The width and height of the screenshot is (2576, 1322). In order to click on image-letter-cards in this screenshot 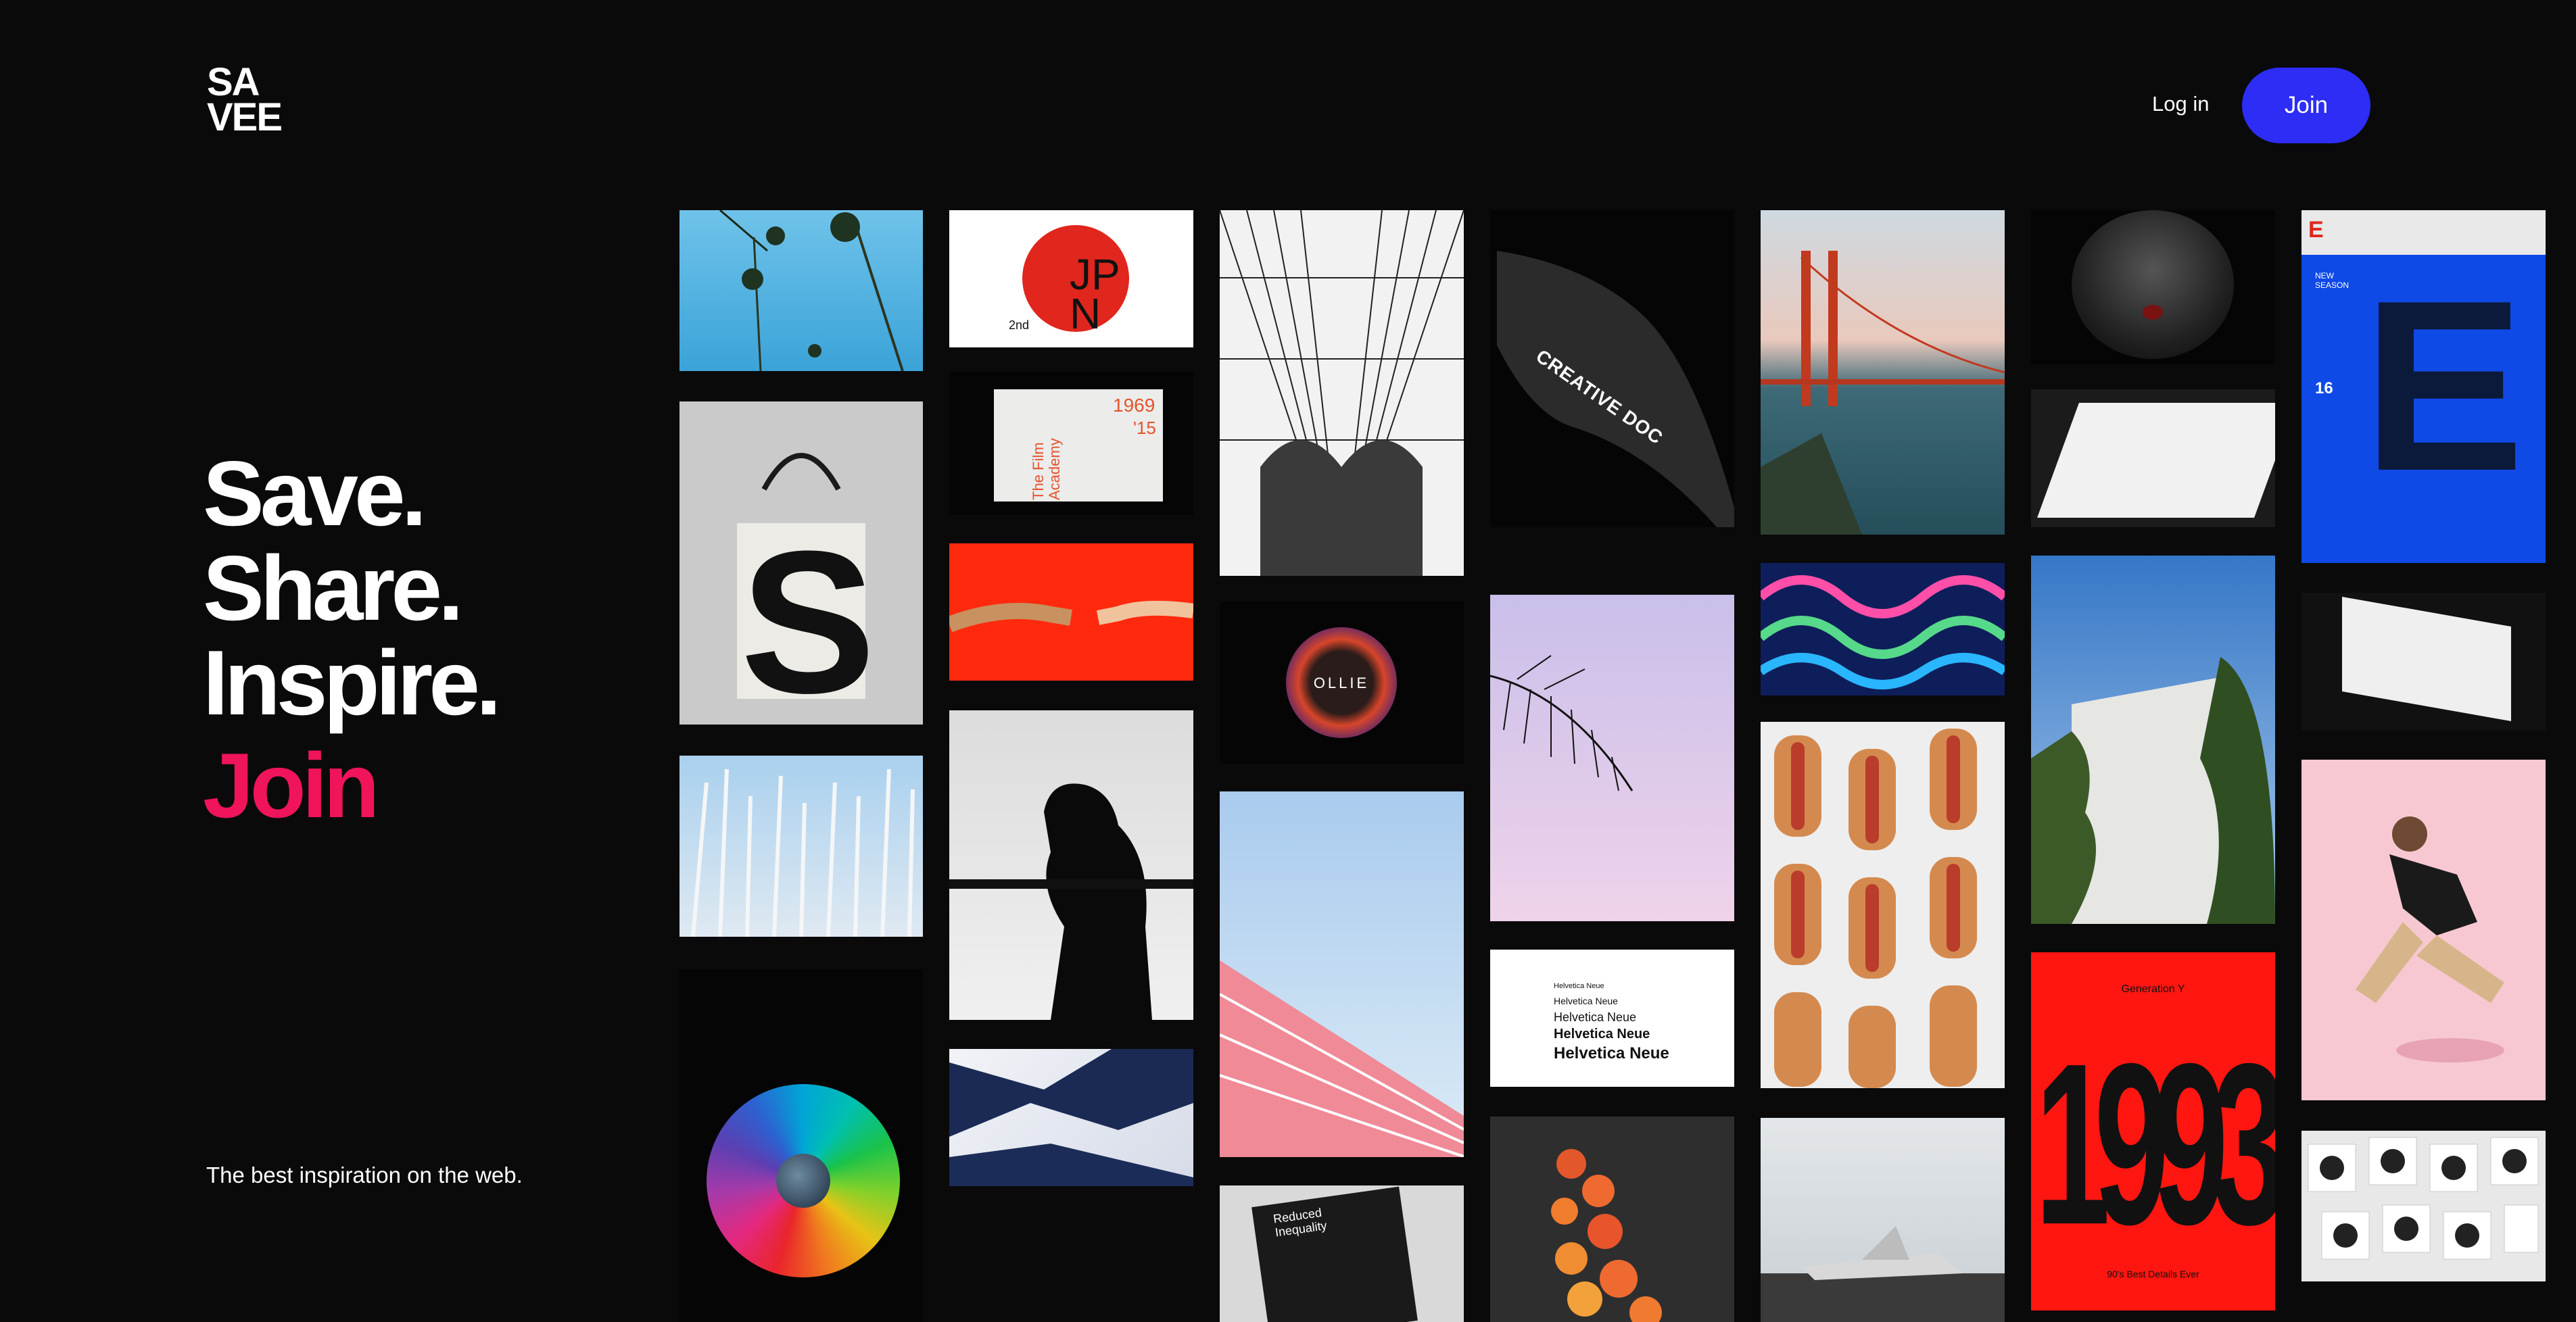, I will do `click(2423, 1206)`.